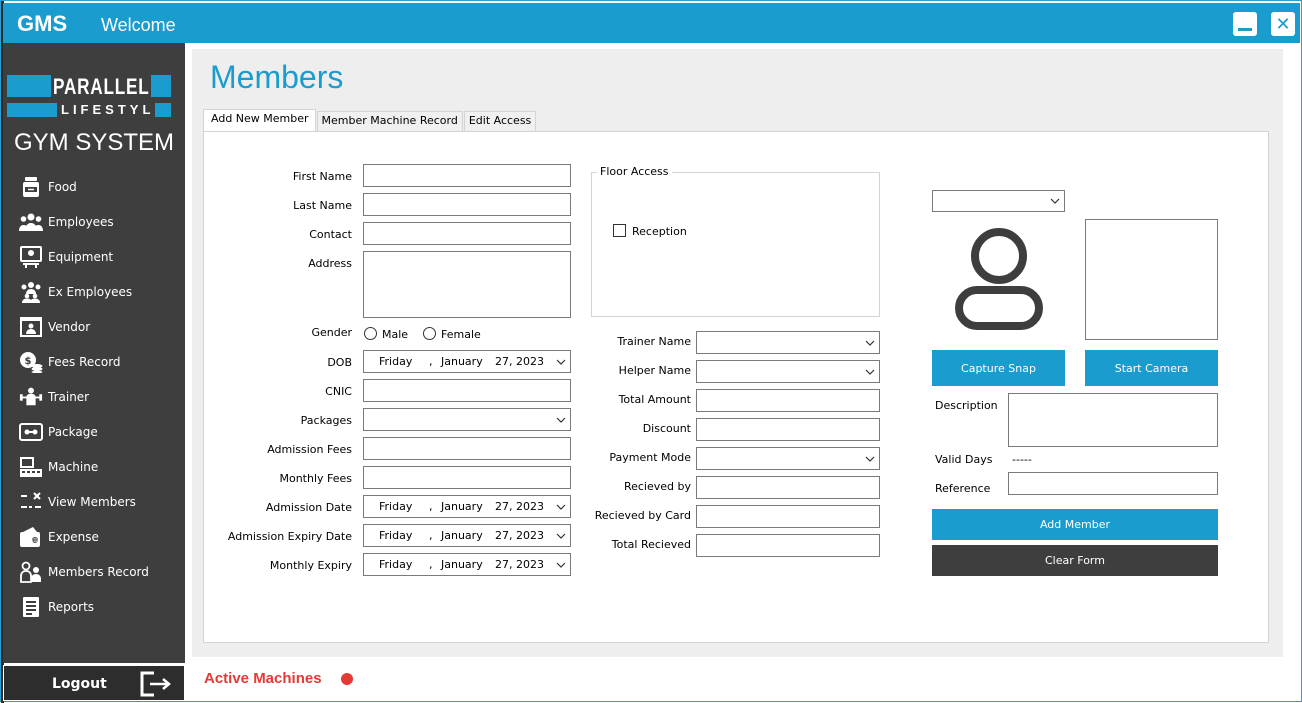  What do you see at coordinates (654, 399) in the screenshot?
I see `total-amount-label: Total Amount` at bounding box center [654, 399].